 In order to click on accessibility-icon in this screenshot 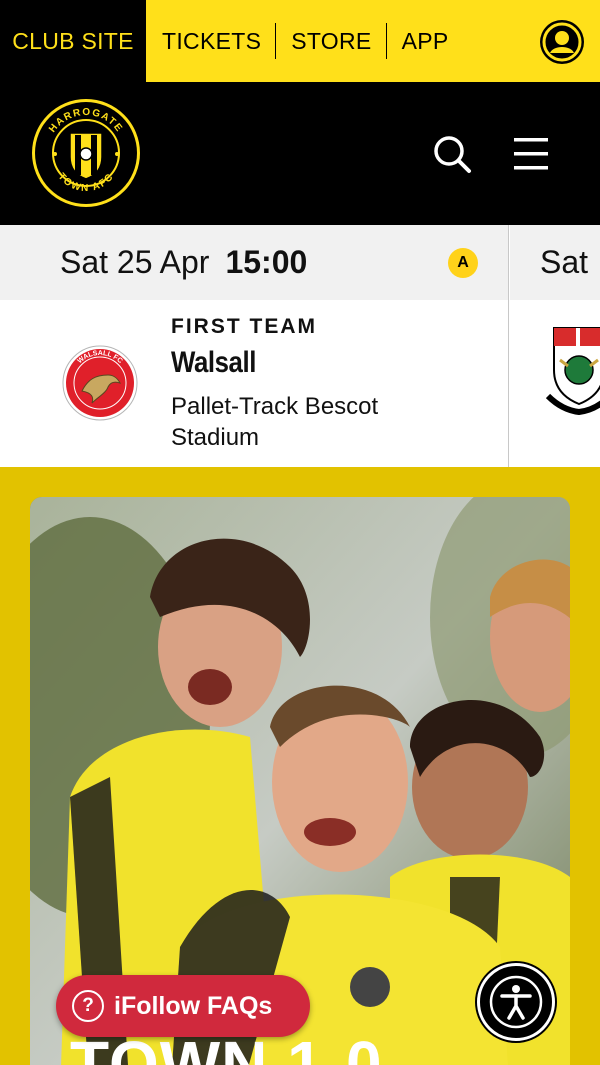, I will do `click(516, 1002)`.